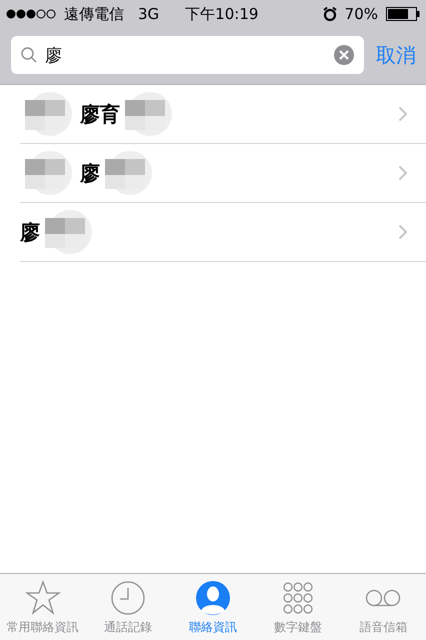 The width and height of the screenshot is (426, 640). I want to click on signal-icon, so click(31, 14).